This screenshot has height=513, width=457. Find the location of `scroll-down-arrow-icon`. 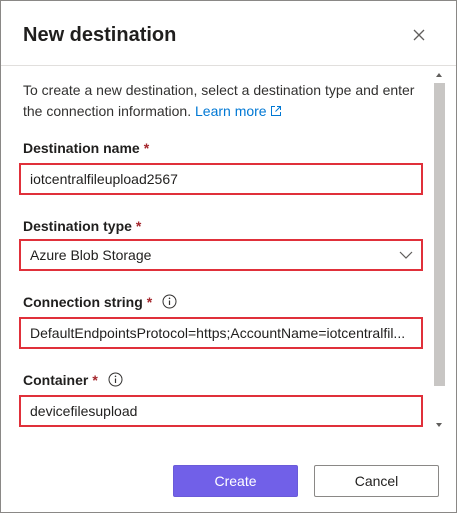

scroll-down-arrow-icon is located at coordinates (439, 425).